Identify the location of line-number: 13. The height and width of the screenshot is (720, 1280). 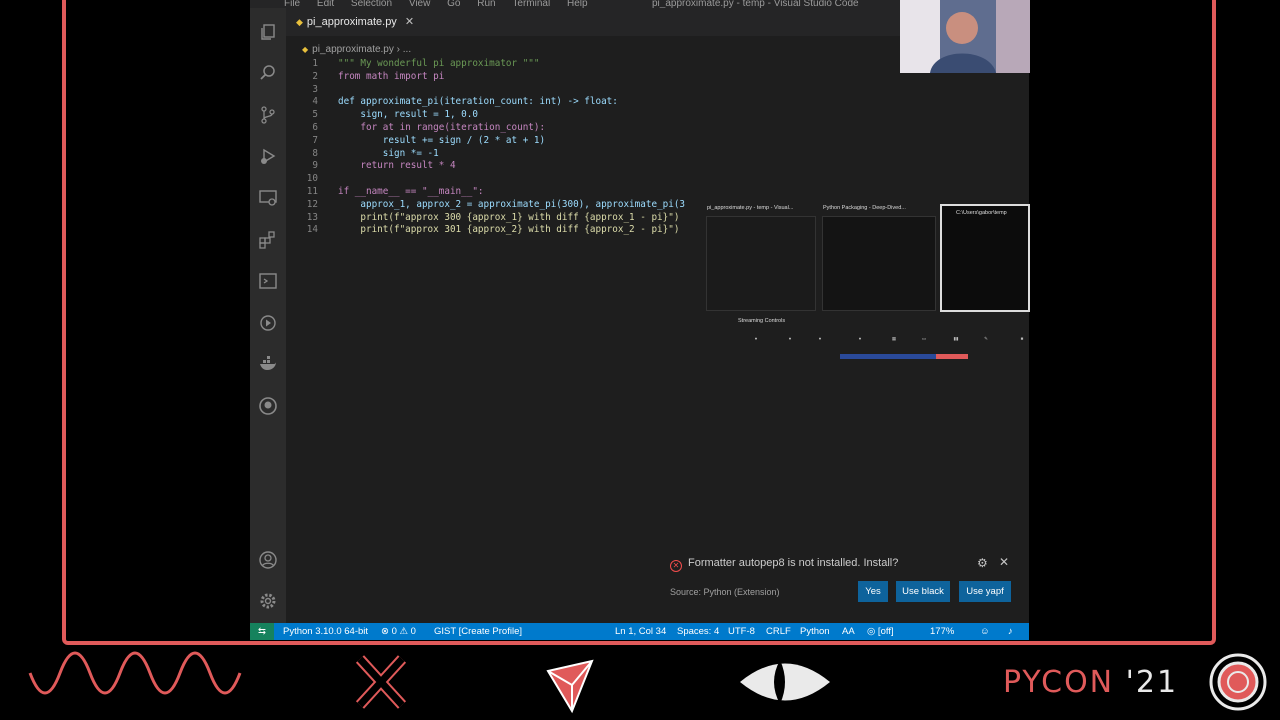
(312, 217).